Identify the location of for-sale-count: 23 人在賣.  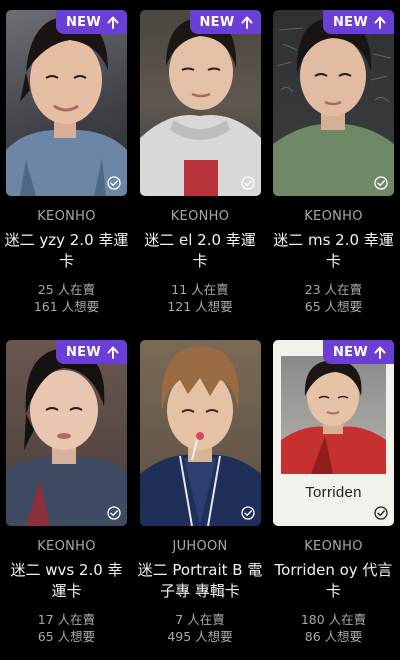
(333, 289).